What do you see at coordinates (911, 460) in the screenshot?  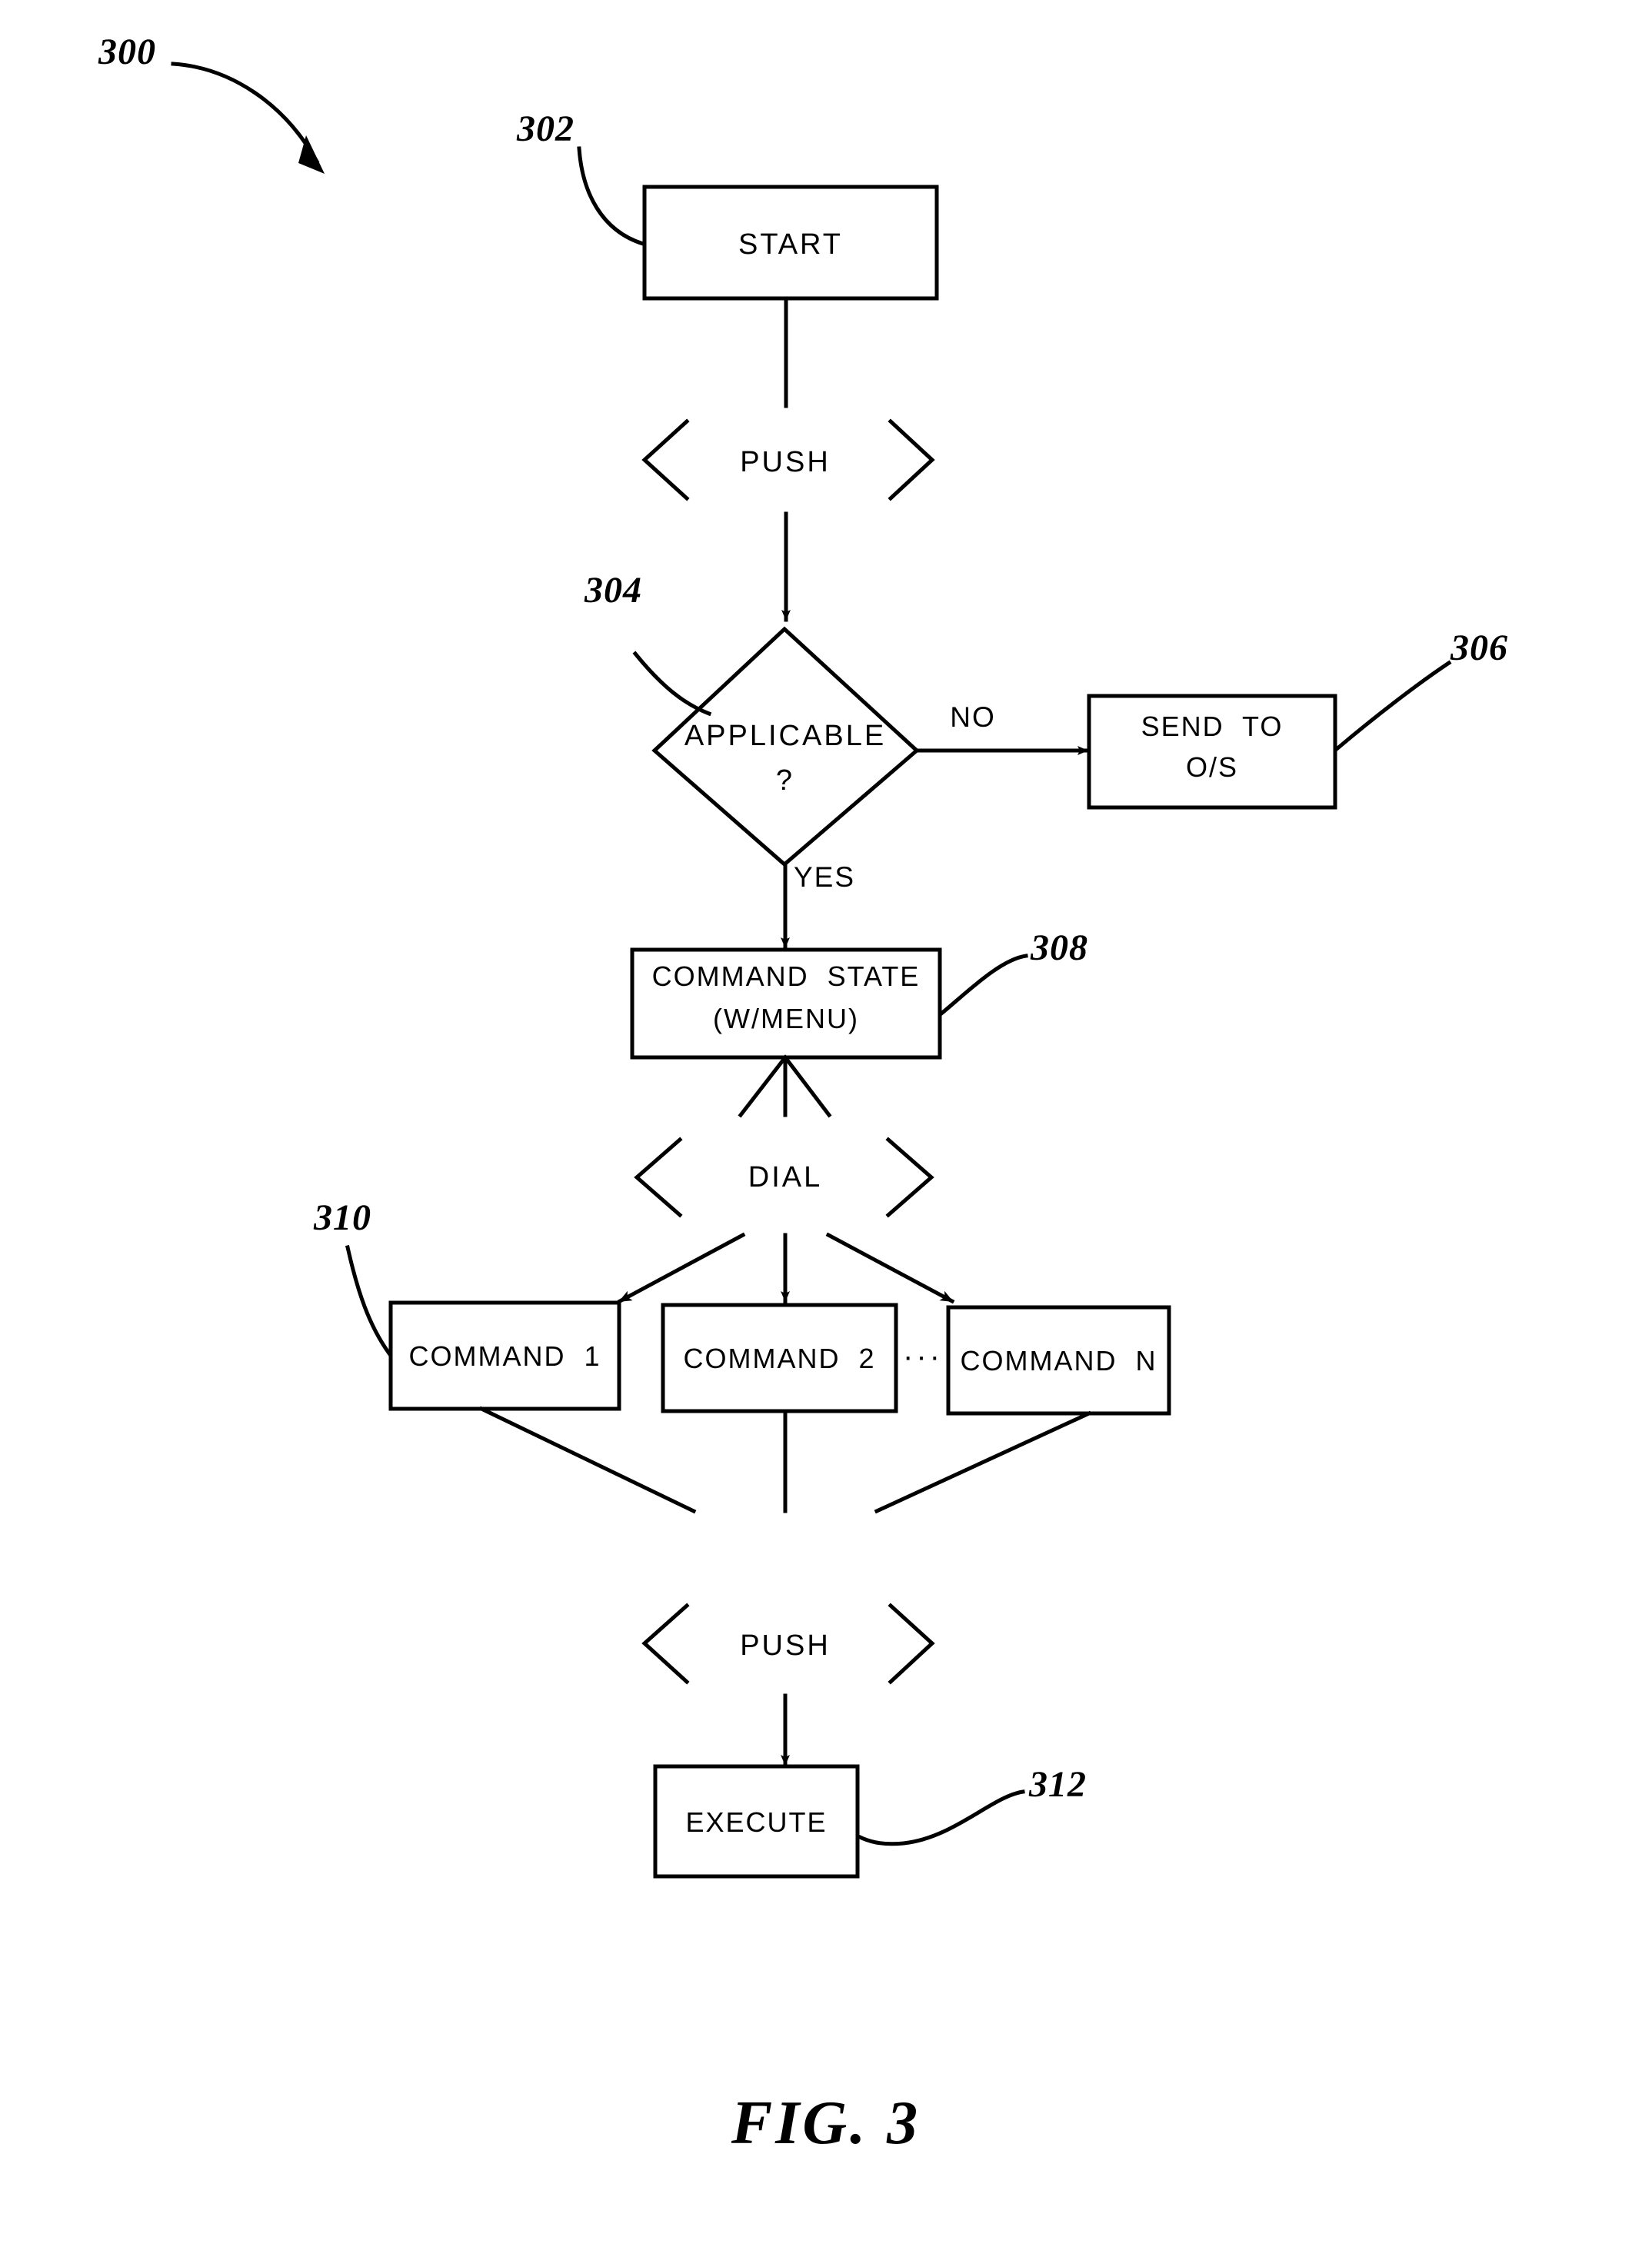 I see `push-top-right-chevron` at bounding box center [911, 460].